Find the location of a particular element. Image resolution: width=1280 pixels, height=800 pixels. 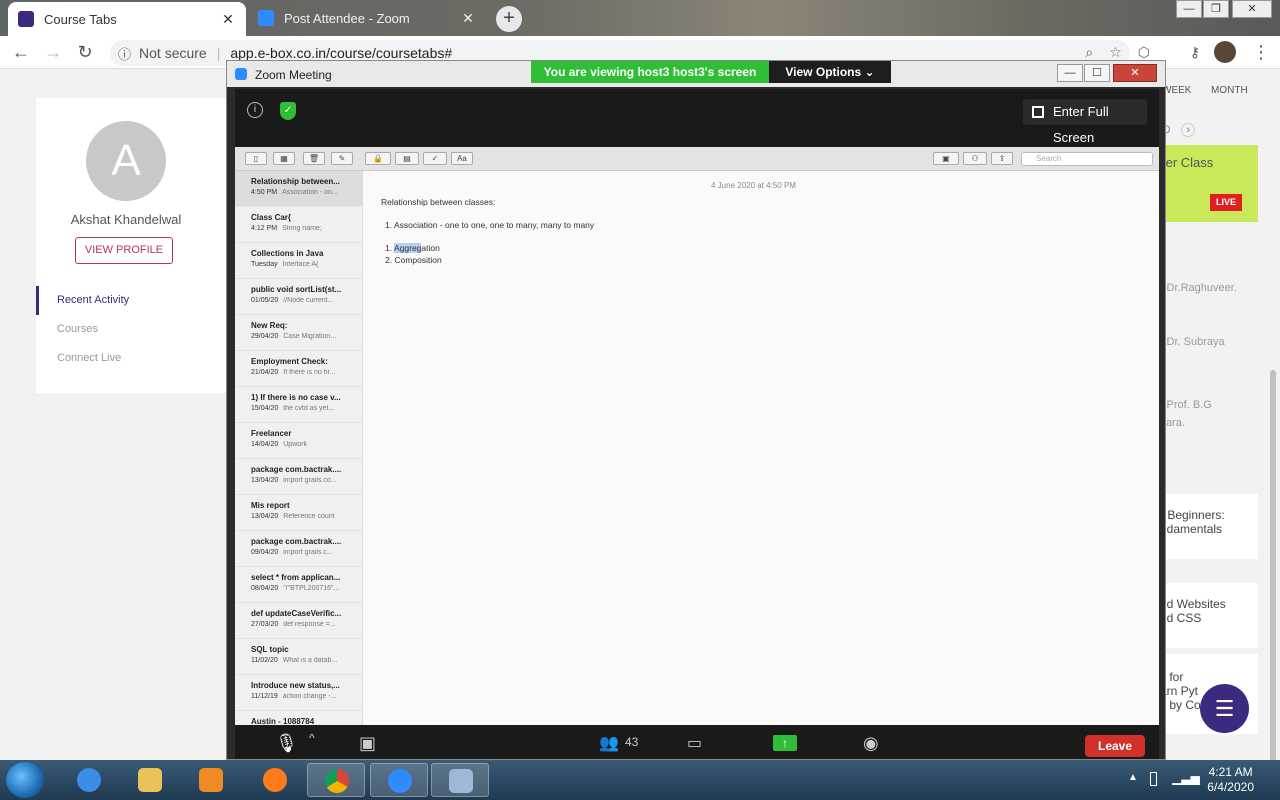

minimize-button: — is located at coordinates (1189, 9).